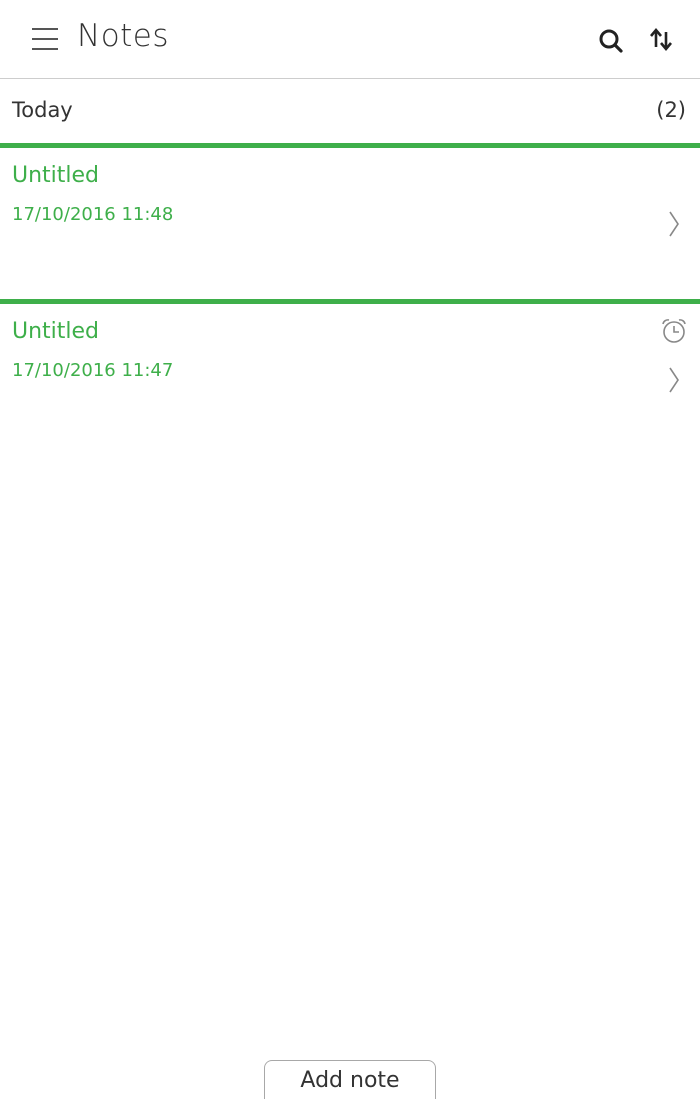  Describe the element at coordinates (674, 331) in the screenshot. I see `alarm-clock-icon` at that location.